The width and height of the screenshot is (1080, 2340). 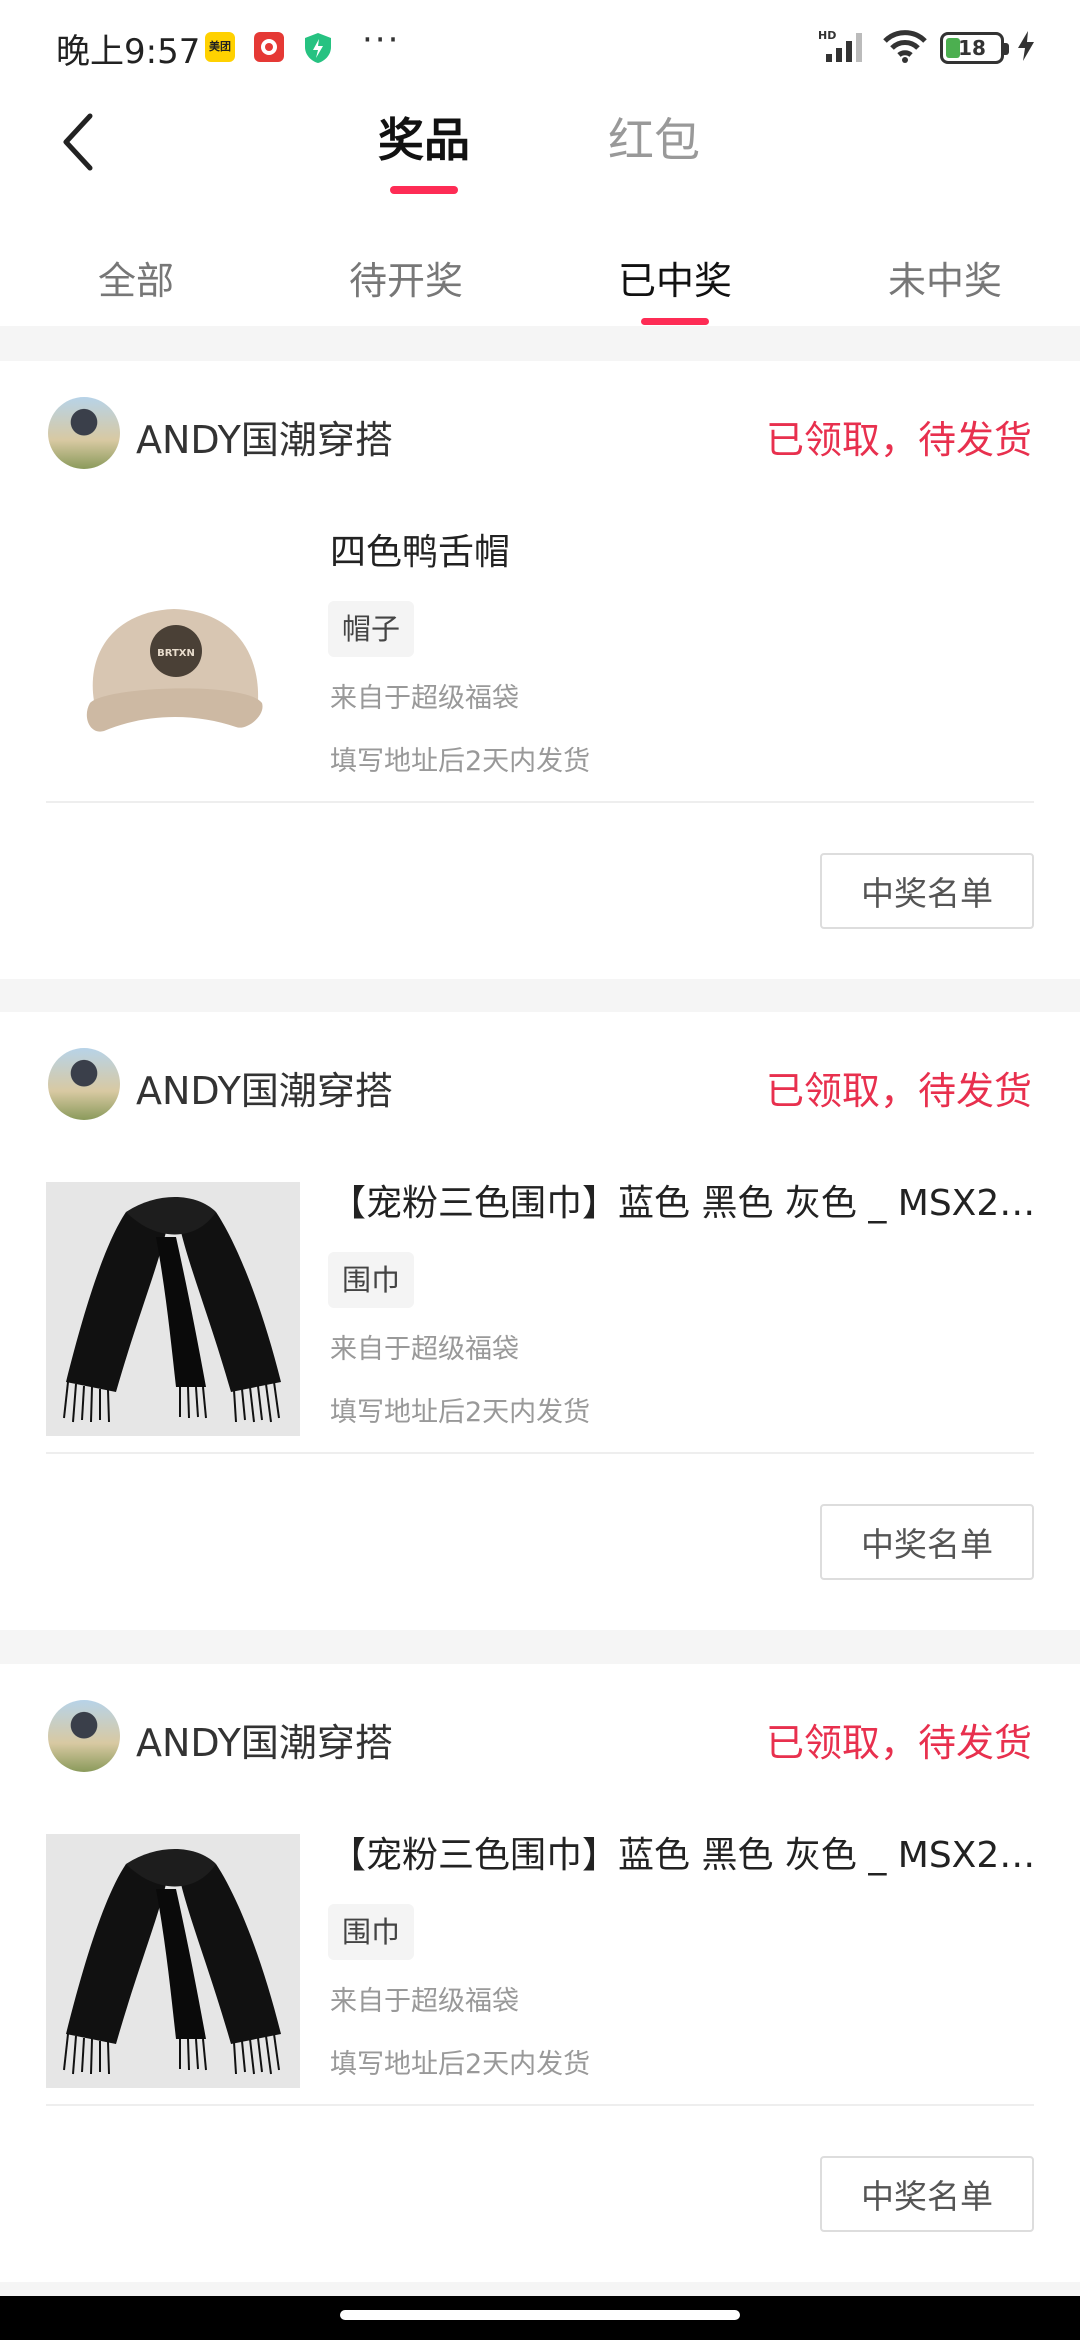 I want to click on status-bar: 晚上9:57 美团 ··· HD 18, so click(x=540, y=45).